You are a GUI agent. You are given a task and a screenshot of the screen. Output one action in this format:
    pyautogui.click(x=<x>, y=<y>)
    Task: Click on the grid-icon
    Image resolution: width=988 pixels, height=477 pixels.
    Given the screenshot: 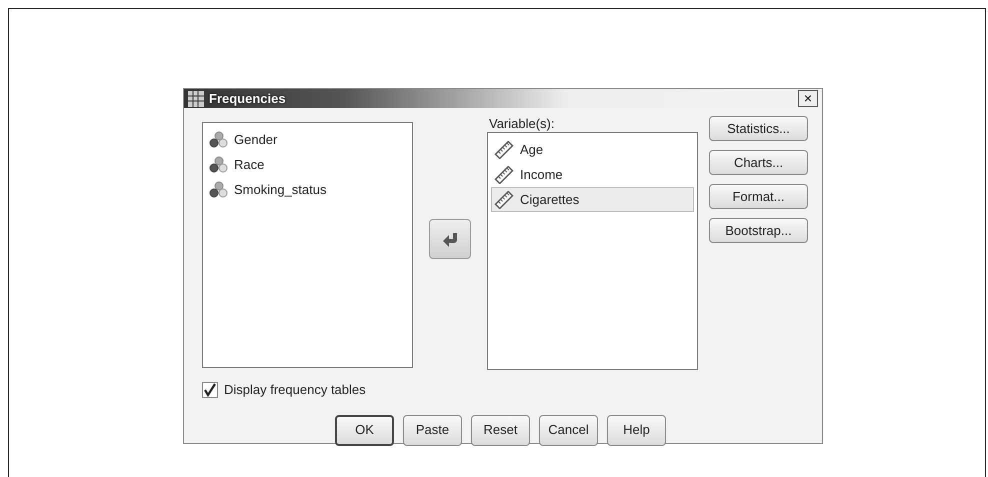 What is the action you would take?
    pyautogui.click(x=196, y=98)
    